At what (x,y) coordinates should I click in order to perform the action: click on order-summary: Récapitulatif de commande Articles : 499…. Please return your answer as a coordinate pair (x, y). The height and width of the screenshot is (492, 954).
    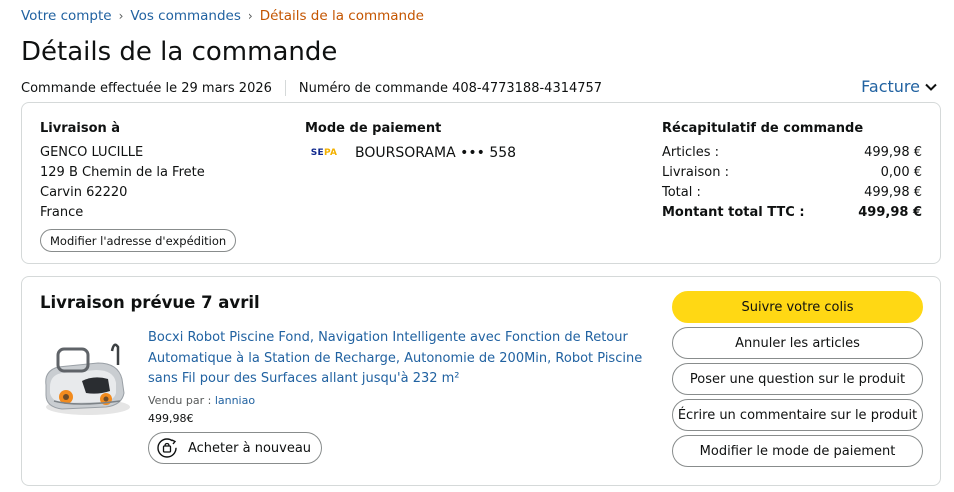
    Looking at the image, I should click on (792, 171).